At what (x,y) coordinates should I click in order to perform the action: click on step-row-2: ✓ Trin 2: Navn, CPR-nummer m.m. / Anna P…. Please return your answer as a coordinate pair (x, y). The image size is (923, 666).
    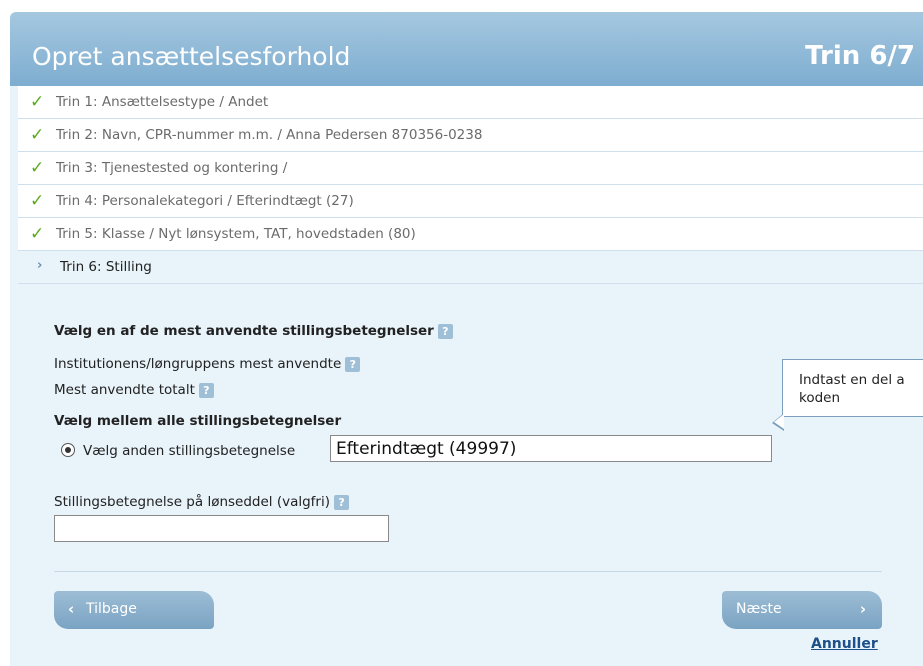
    Looking at the image, I should click on (470, 135).